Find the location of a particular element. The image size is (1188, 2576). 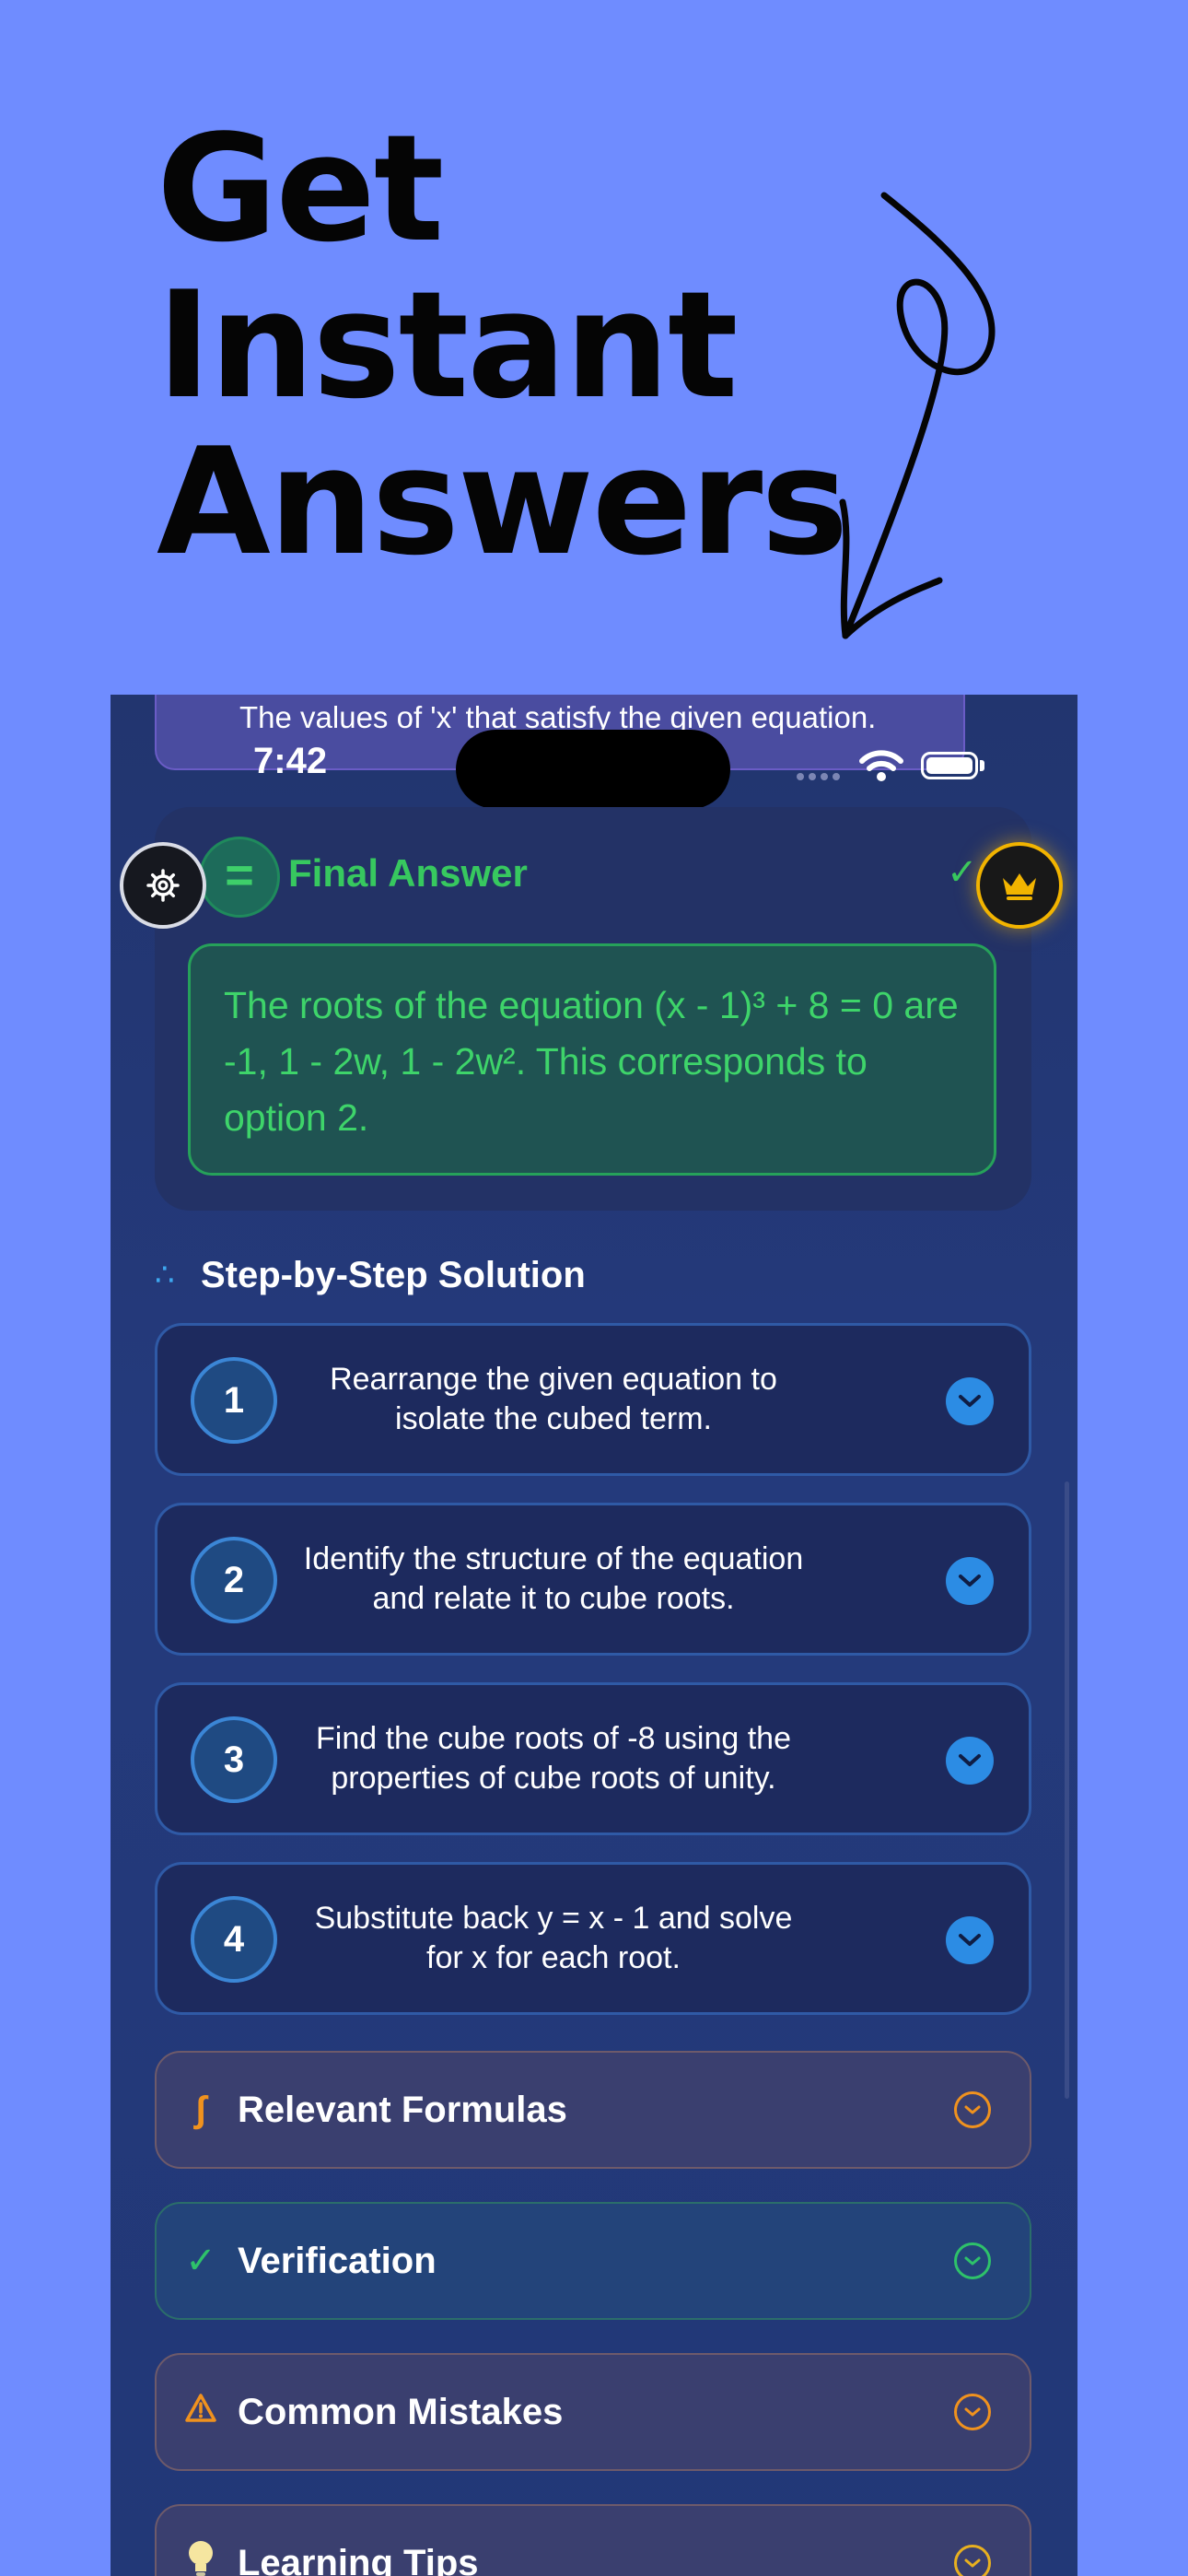

common-mistakes-title: Common Mistakes is located at coordinates (401, 2411).